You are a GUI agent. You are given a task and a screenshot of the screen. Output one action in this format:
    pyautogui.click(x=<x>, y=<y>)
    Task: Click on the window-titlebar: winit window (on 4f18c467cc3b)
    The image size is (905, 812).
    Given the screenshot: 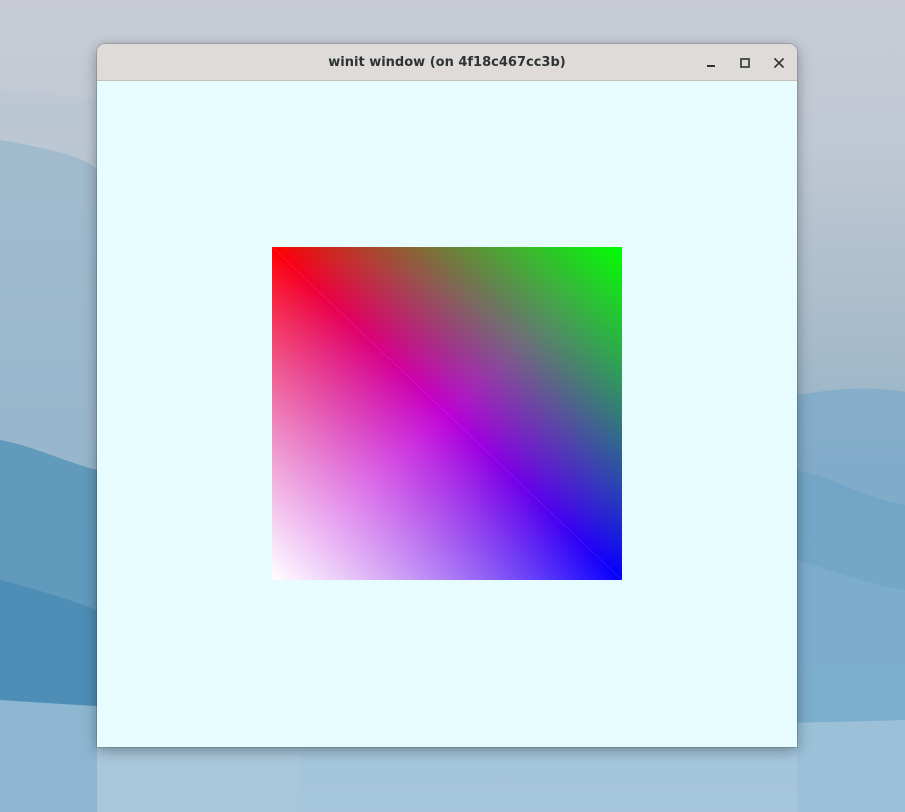 What is the action you would take?
    pyautogui.click(x=447, y=62)
    